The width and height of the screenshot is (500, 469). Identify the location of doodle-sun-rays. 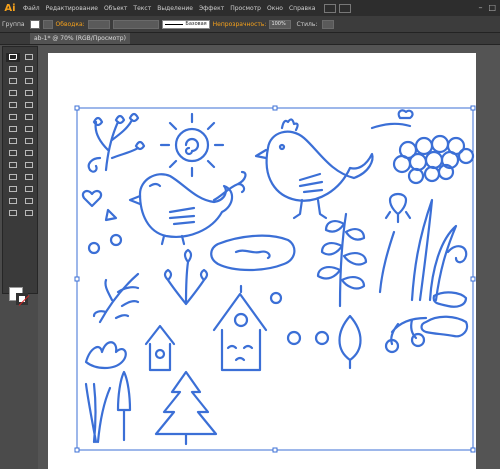
(192, 145).